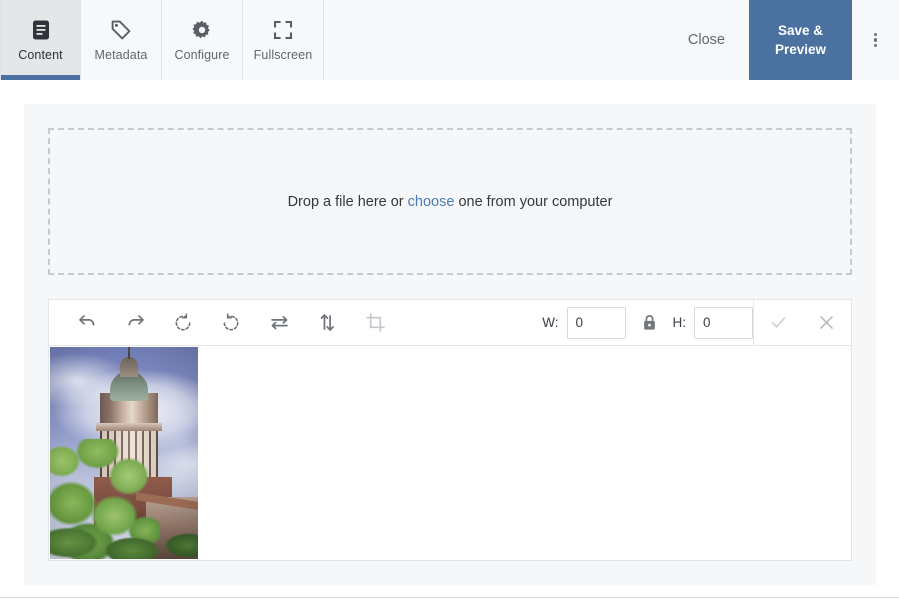 The image size is (899, 608). I want to click on tab-metadata: Metadata, so click(121, 40).